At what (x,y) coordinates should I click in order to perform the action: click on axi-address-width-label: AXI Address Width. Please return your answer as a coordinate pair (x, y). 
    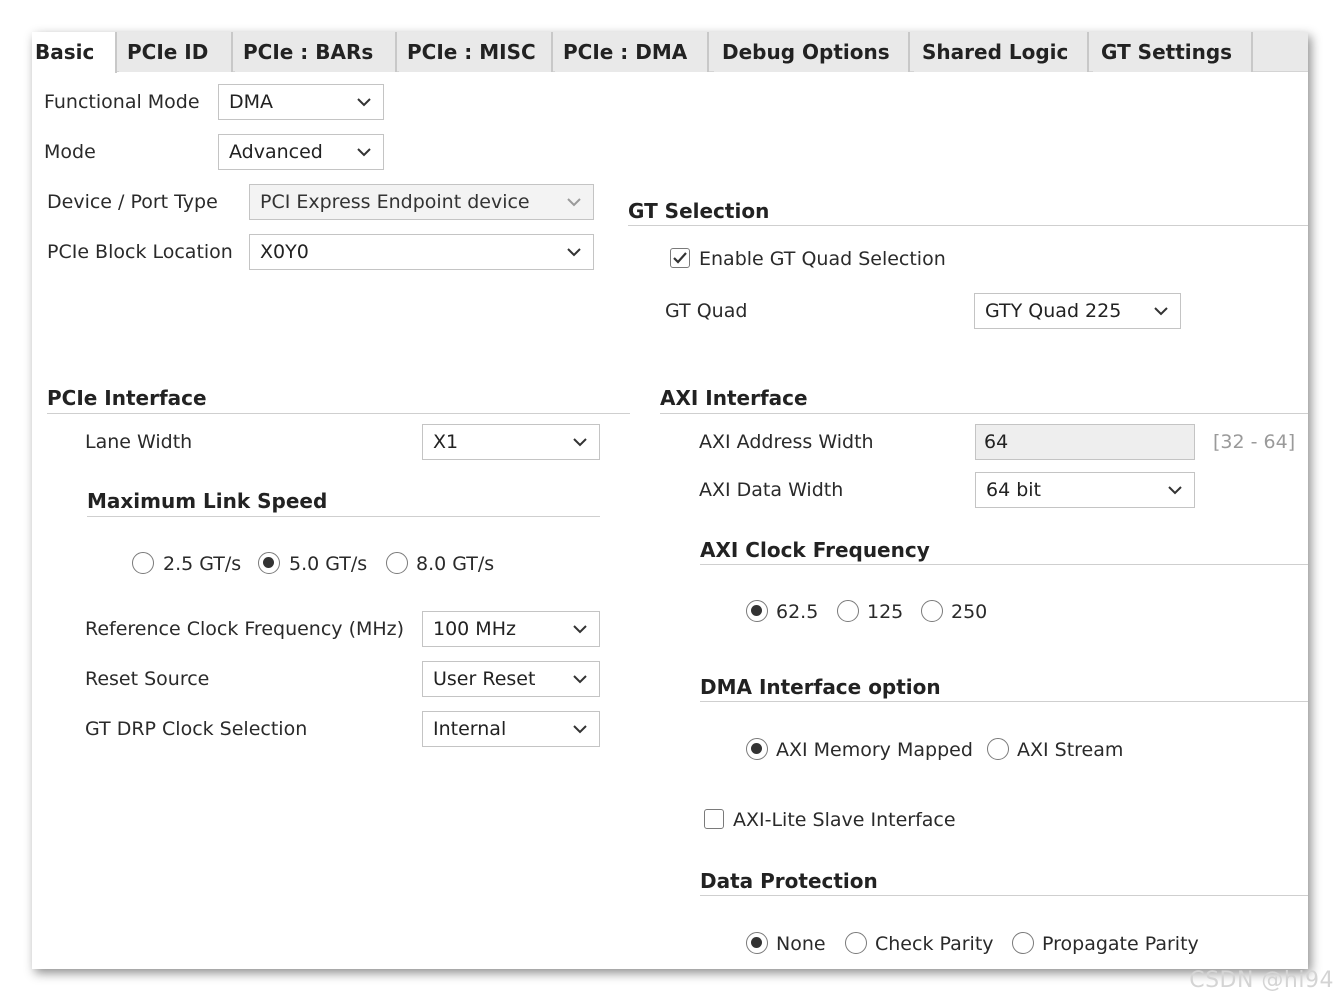
    Looking at the image, I should click on (786, 442).